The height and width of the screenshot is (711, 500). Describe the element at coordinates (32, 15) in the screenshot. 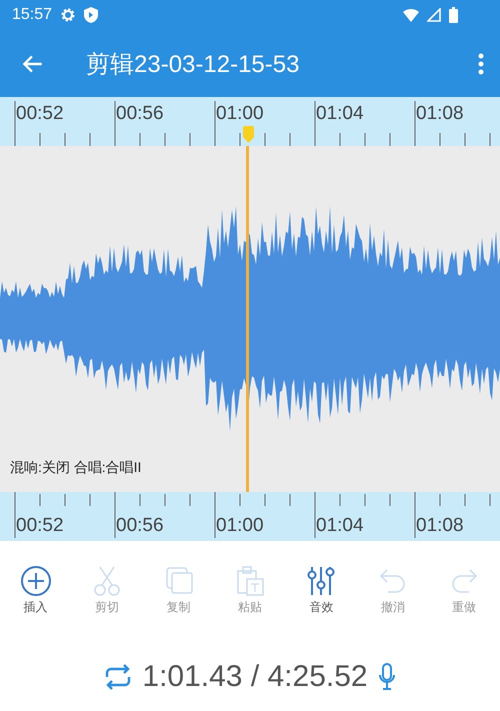

I see `clock: 15:57` at that location.